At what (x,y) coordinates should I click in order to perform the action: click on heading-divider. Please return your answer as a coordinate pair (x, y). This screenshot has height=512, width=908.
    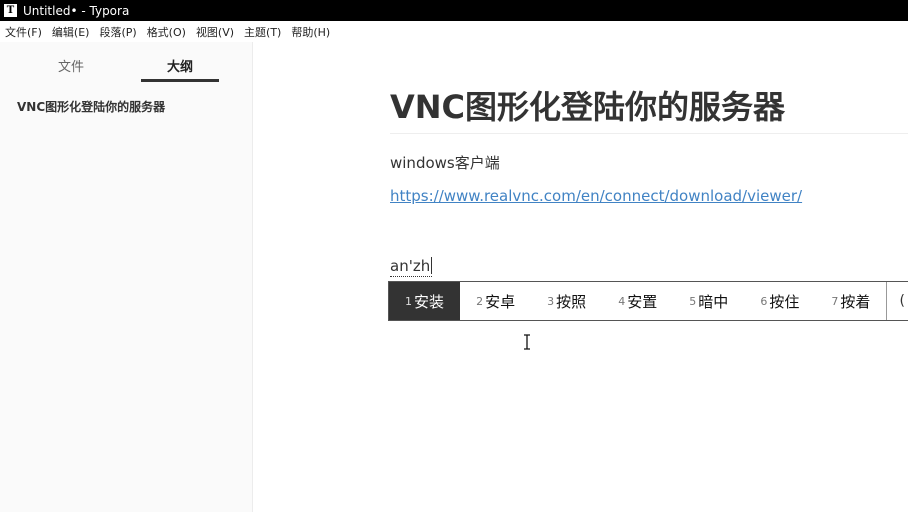
    Looking at the image, I should click on (649, 133).